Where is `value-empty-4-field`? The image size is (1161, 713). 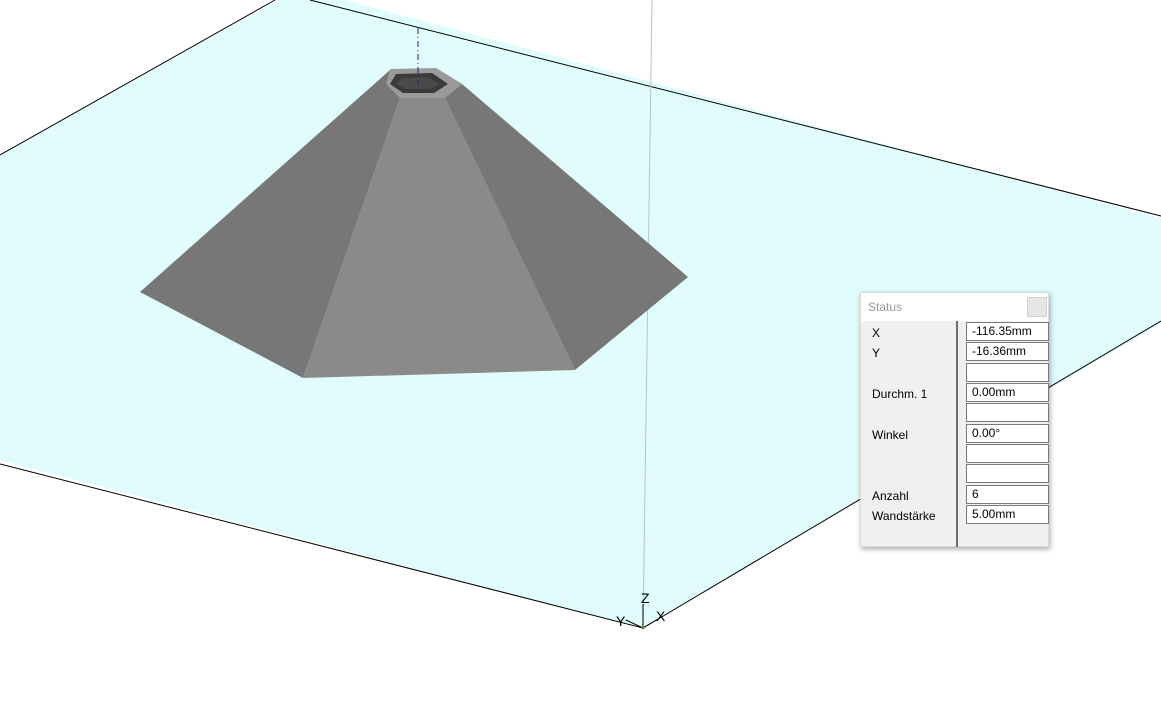 value-empty-4-field is located at coordinates (1007, 473).